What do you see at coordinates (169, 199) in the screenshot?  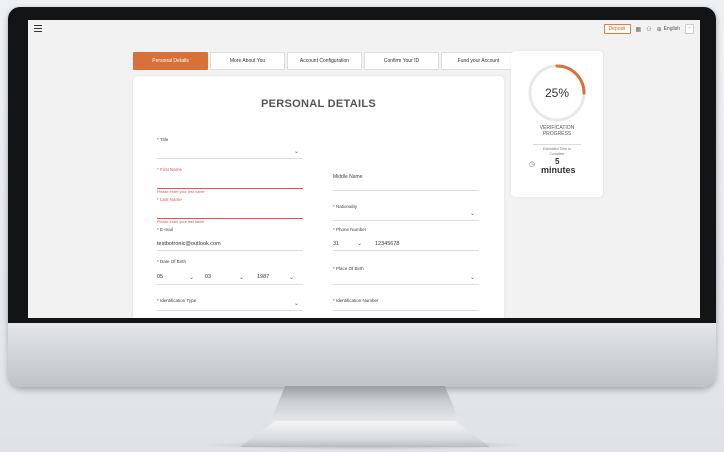 I see `last-name-label: * Last Name` at bounding box center [169, 199].